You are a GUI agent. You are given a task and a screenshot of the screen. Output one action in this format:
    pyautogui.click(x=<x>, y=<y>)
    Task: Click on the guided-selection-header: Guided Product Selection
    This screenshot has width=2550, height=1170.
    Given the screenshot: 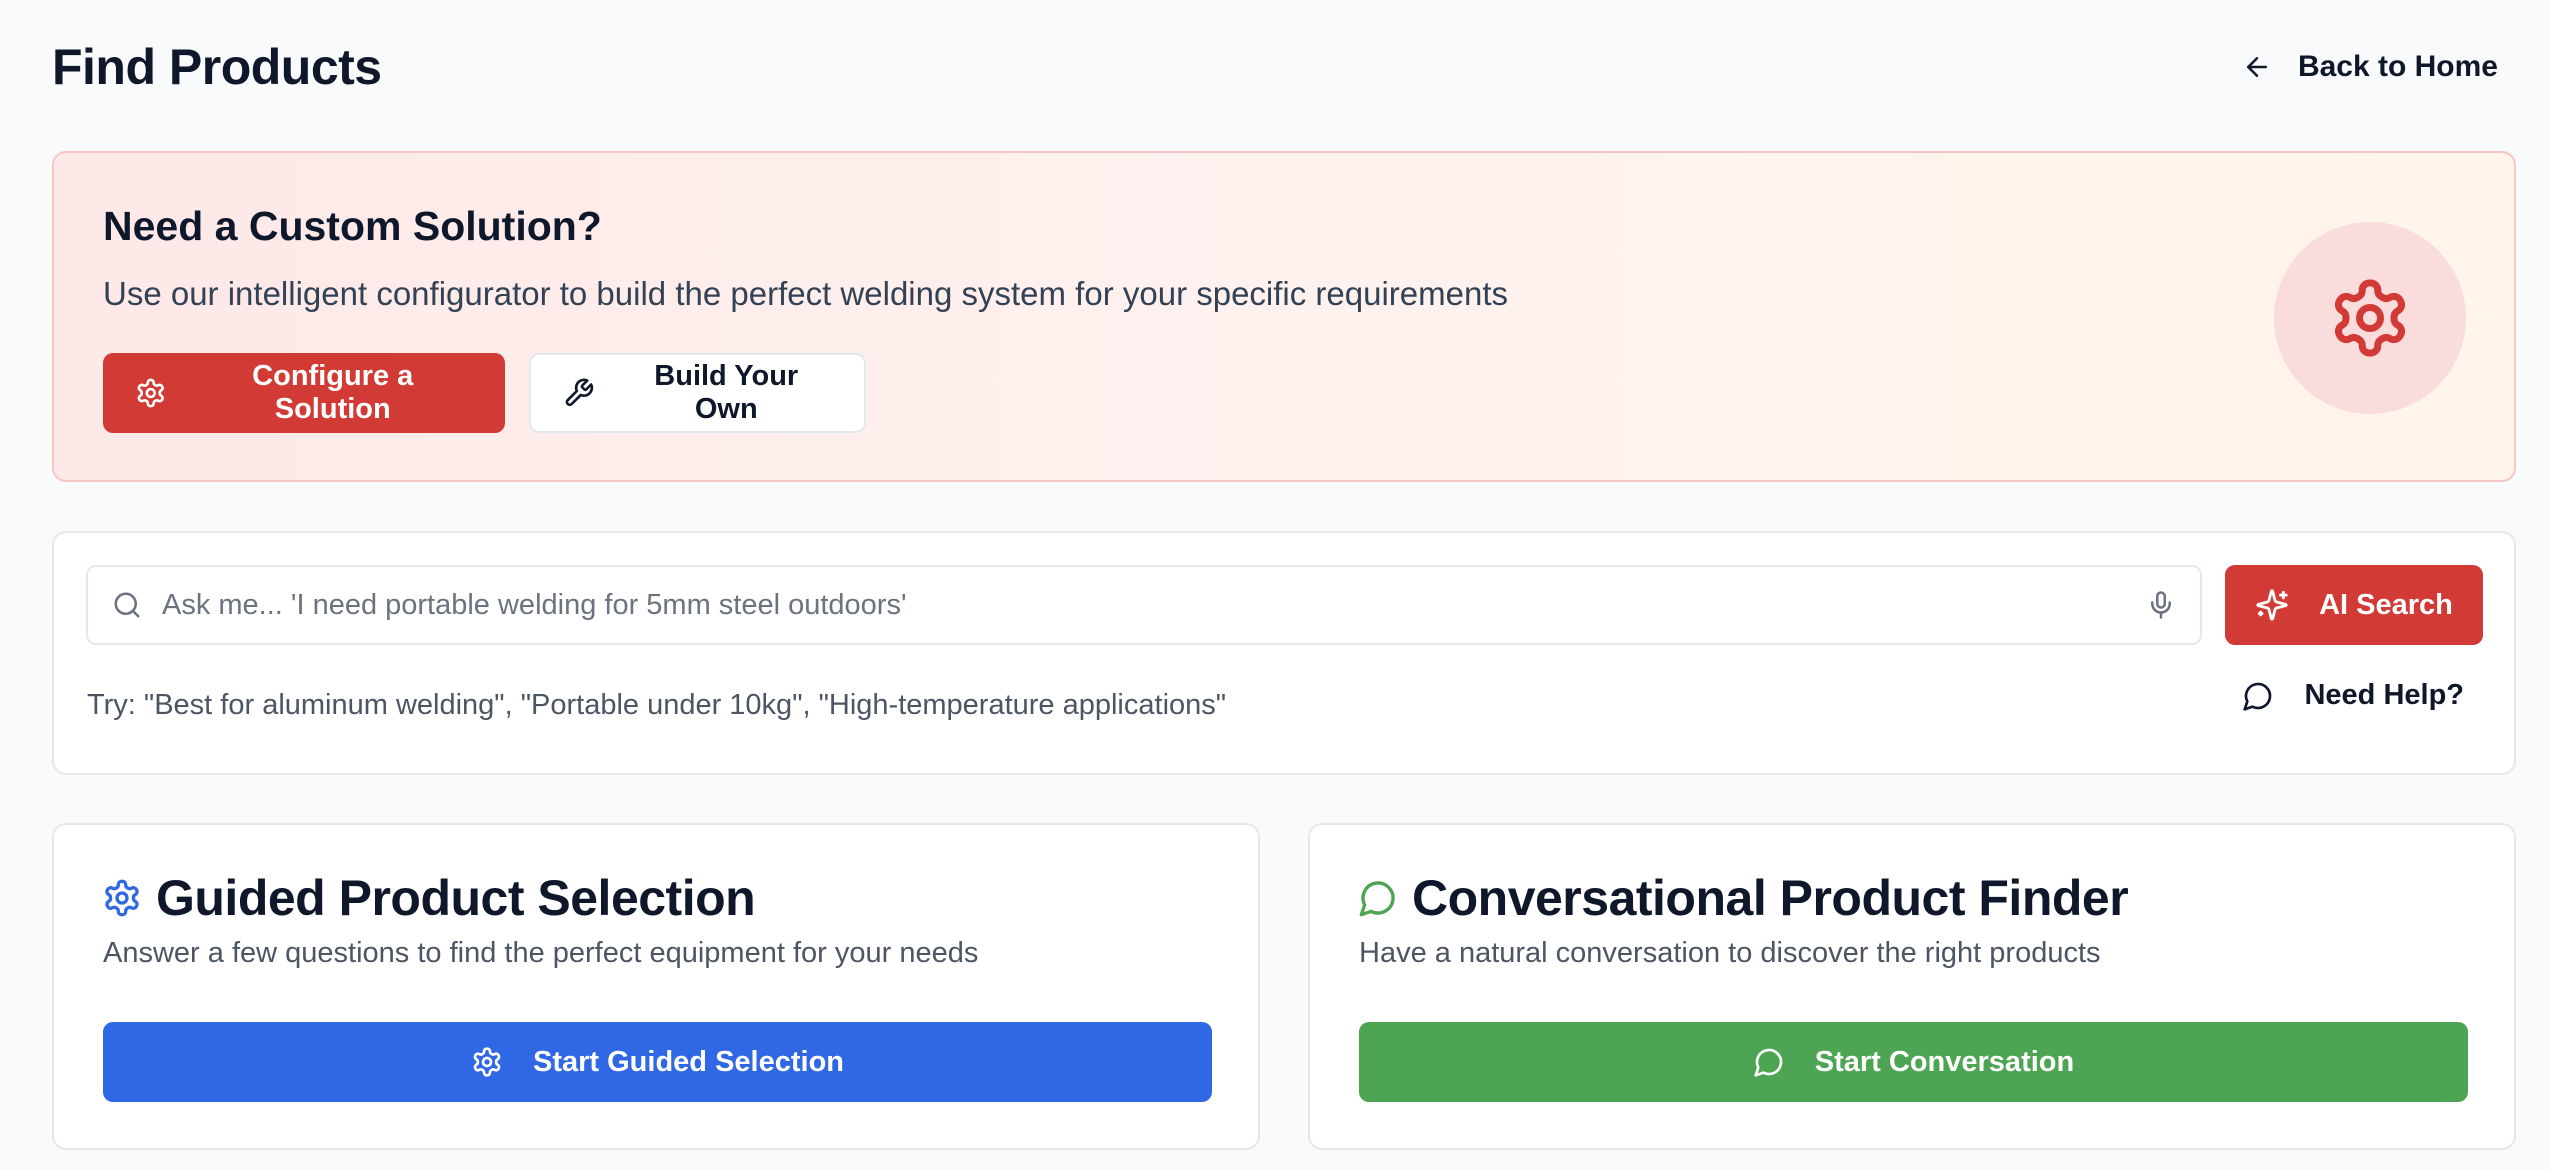 What is the action you would take?
    pyautogui.click(x=429, y=898)
    